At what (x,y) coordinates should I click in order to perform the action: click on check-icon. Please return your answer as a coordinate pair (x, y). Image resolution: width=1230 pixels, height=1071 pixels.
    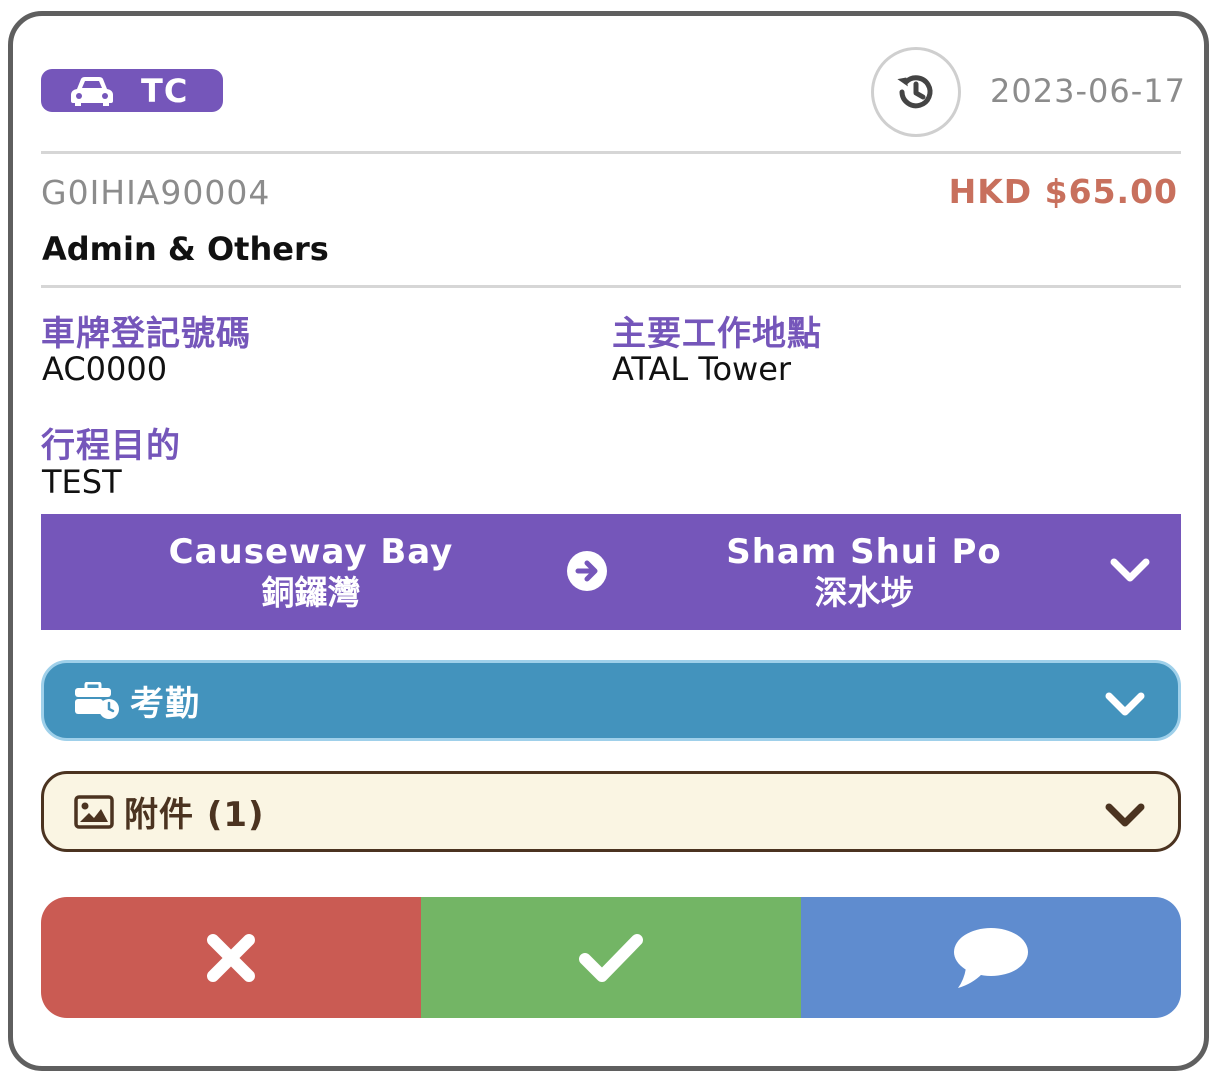
    Looking at the image, I should click on (611, 957).